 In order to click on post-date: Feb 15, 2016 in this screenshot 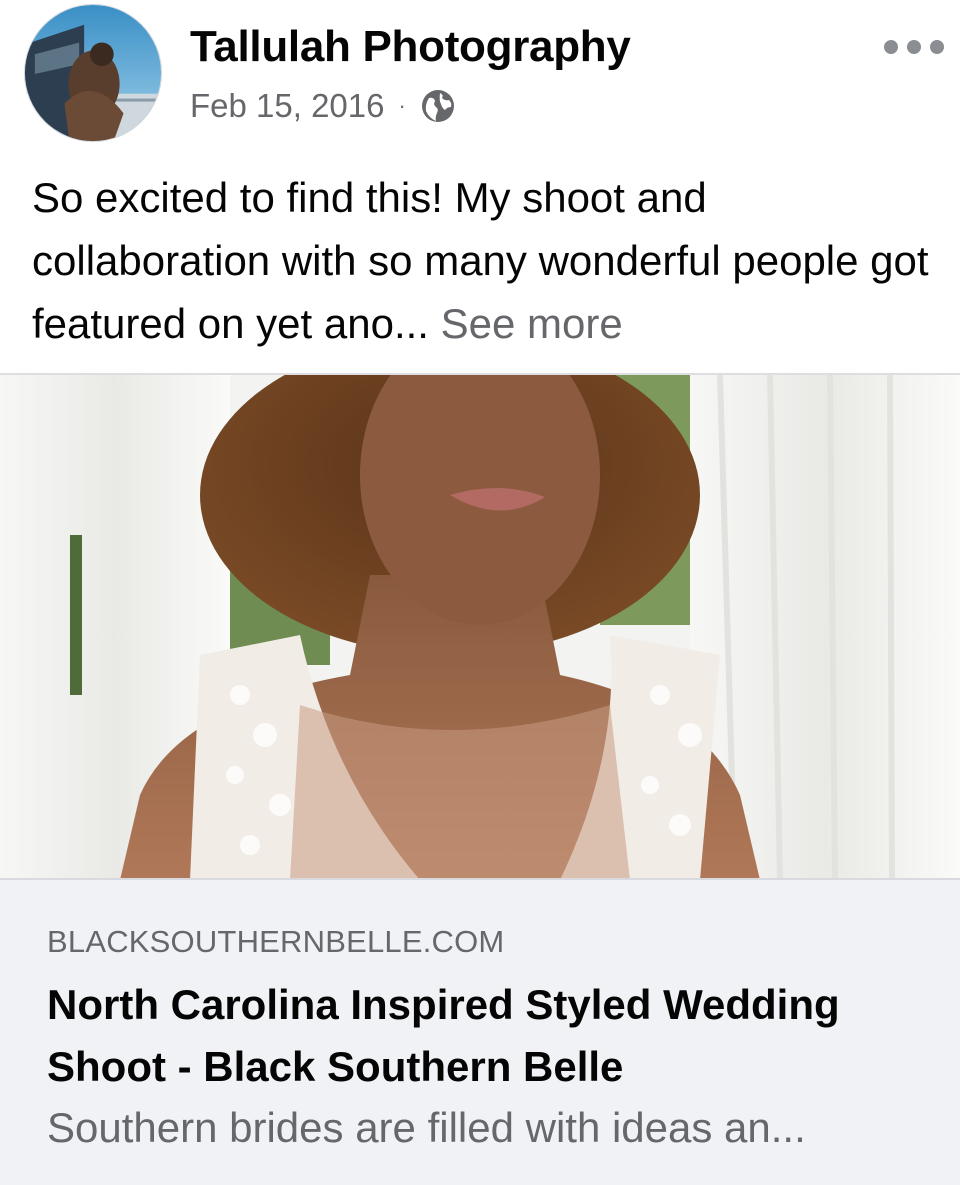, I will do `click(287, 106)`.